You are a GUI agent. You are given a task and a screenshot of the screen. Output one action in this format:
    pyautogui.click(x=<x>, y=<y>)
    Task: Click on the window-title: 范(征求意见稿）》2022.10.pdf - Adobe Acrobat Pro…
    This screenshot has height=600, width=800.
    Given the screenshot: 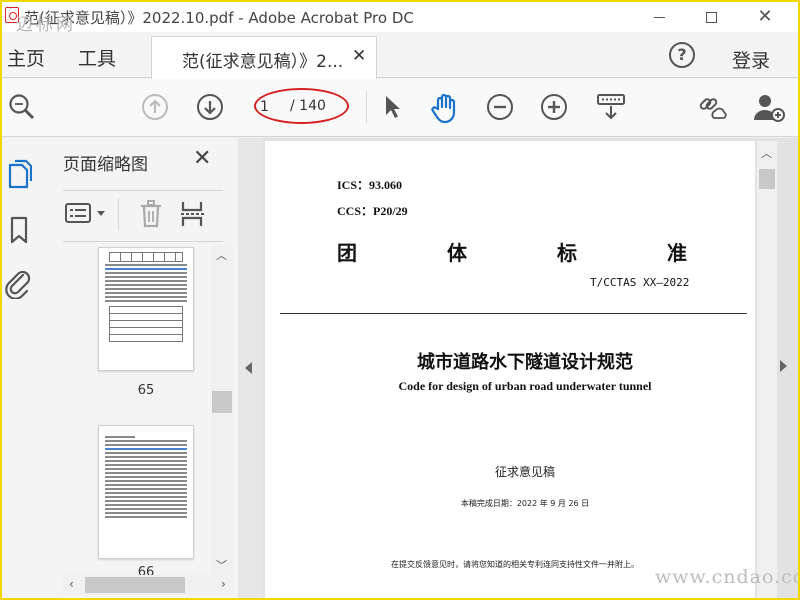 What is the action you would take?
    pyautogui.click(x=219, y=18)
    